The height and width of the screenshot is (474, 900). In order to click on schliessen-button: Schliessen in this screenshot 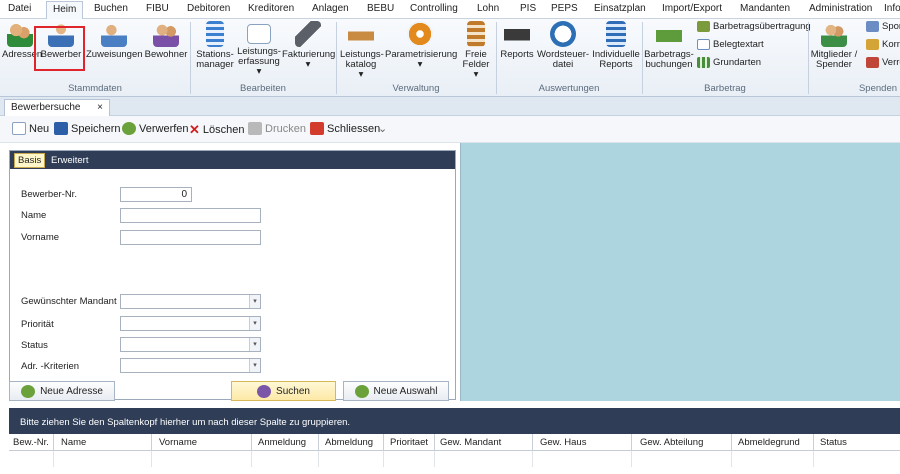, I will do `click(345, 128)`.